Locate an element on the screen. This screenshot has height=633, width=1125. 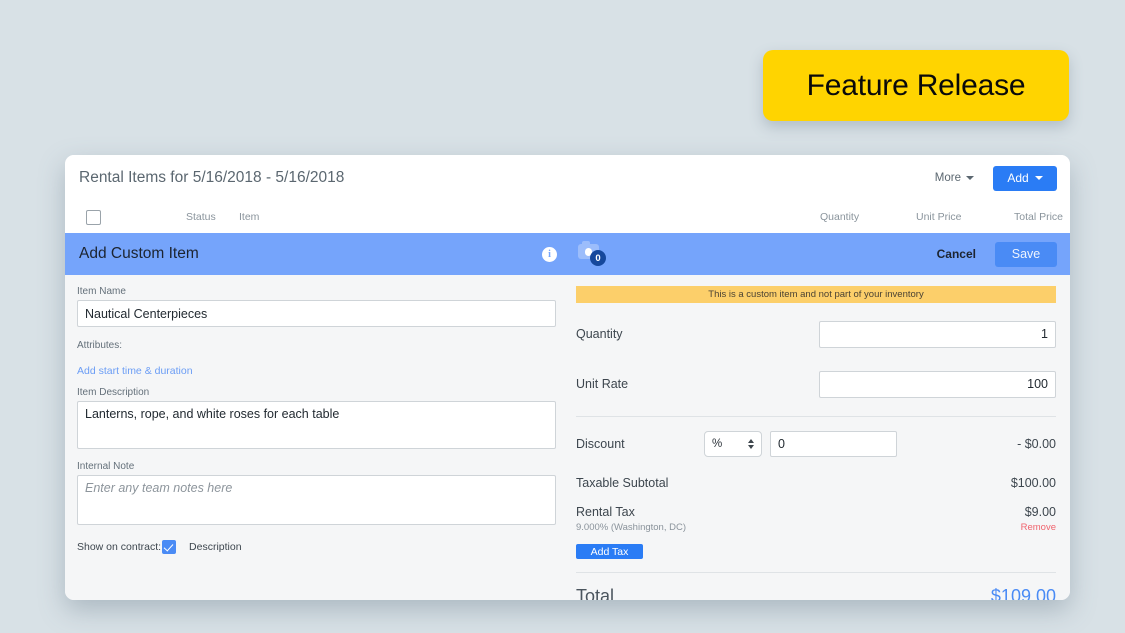
show-on-contract-row: Show on contract: Description is located at coordinates (320, 547).